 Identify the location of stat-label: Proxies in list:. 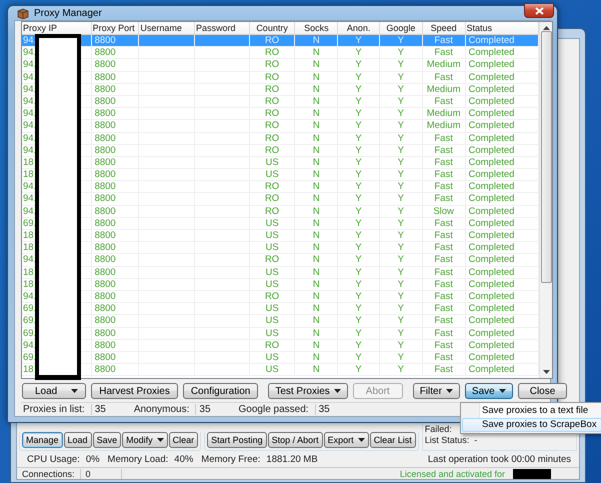
(54, 409).